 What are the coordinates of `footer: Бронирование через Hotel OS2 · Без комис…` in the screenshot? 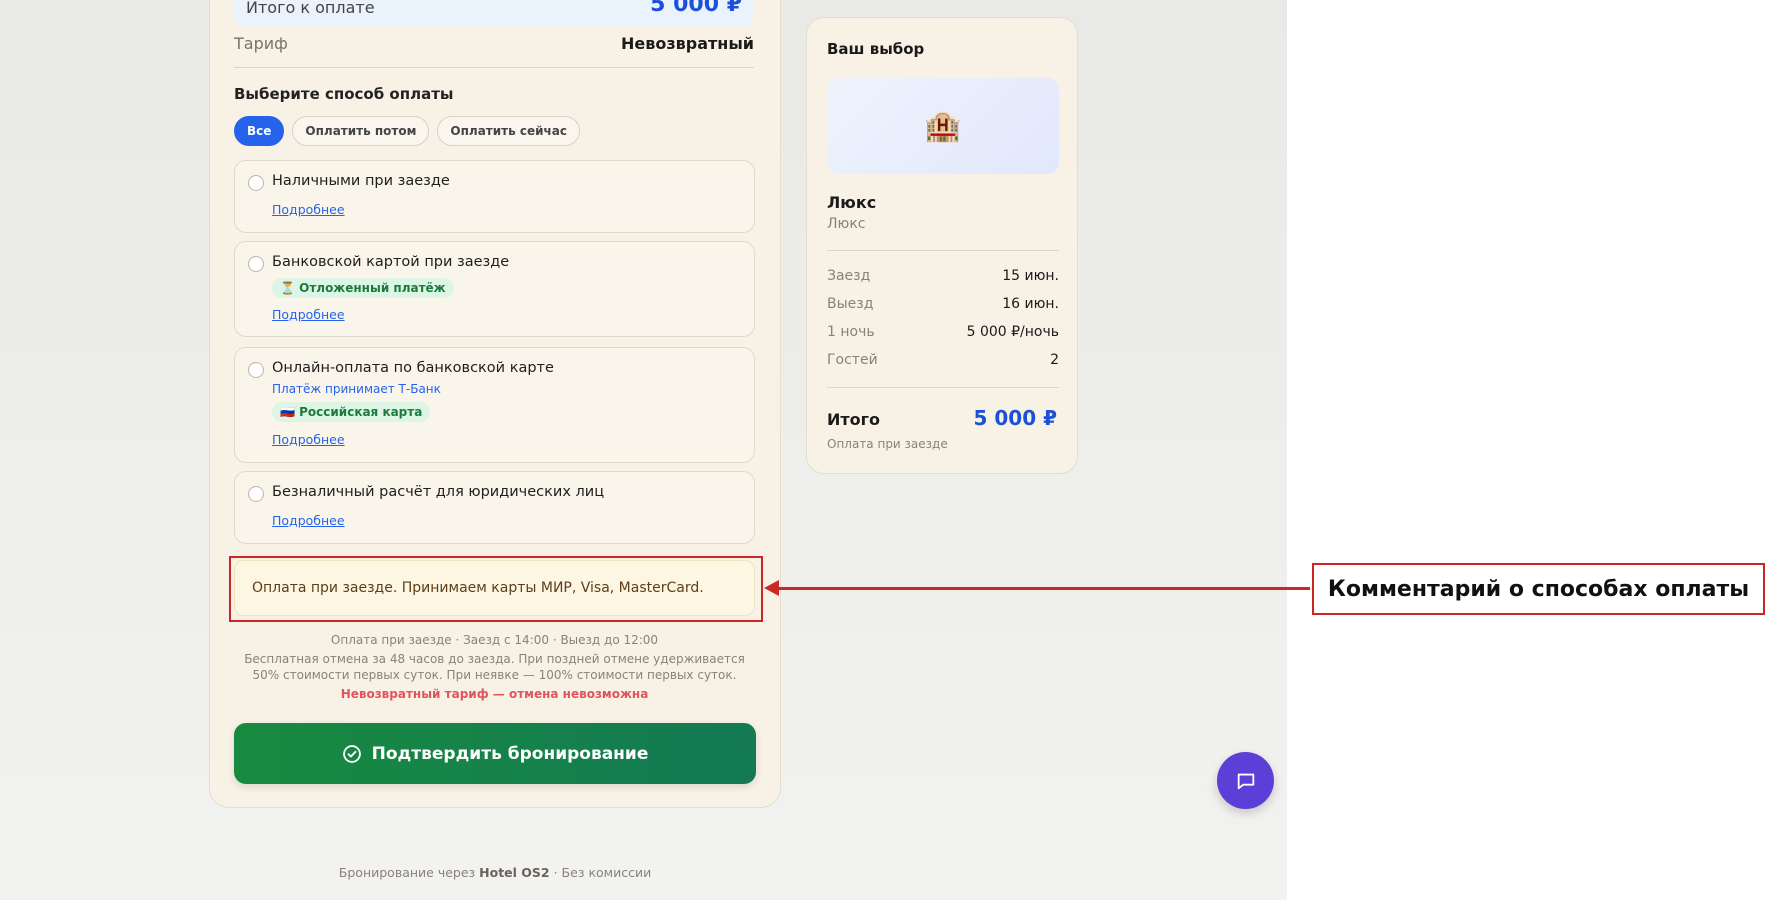 It's located at (495, 872).